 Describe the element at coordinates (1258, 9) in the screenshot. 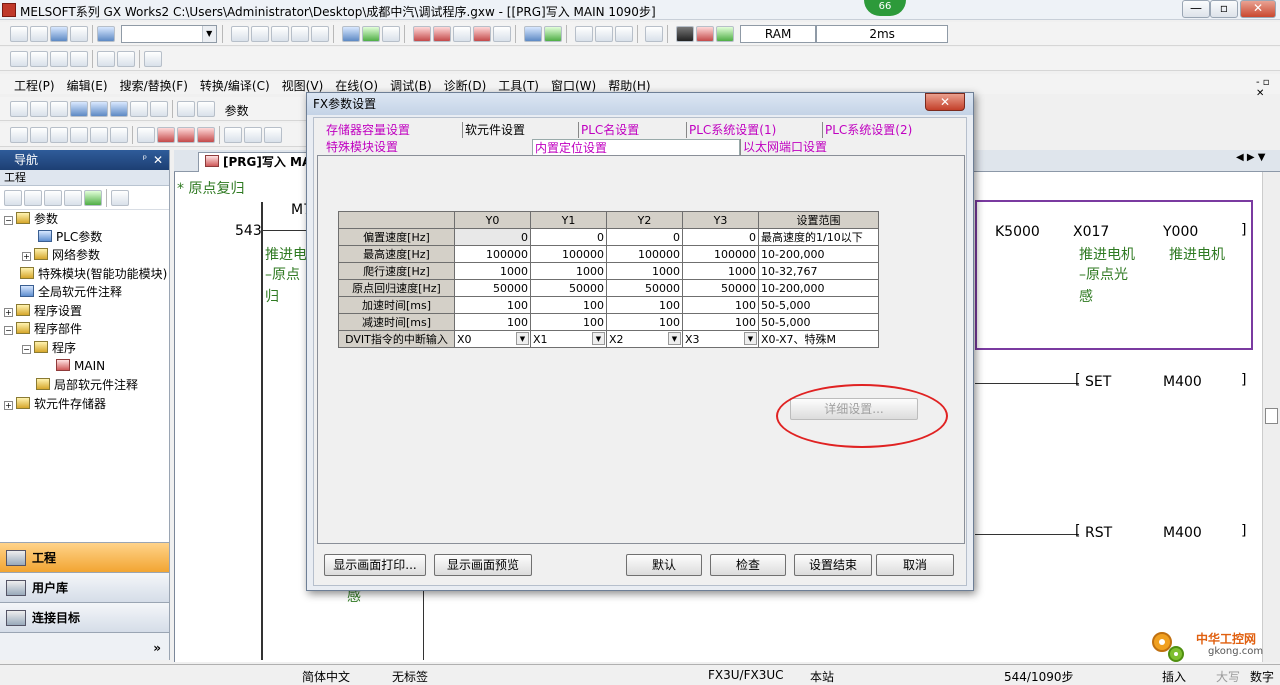

I see `window-close-button: ✕` at that location.